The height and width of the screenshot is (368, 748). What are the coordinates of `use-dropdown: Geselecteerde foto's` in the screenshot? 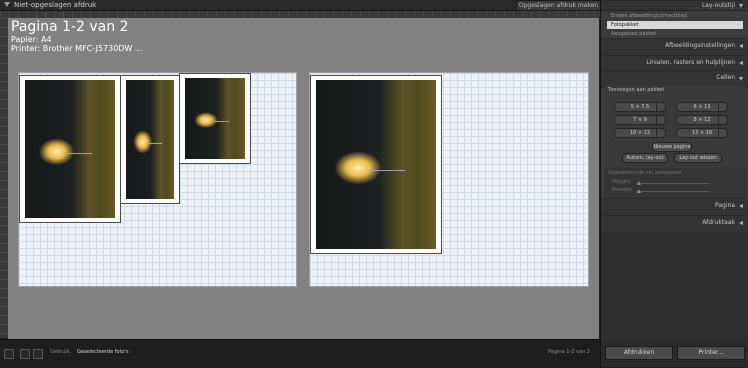 It's located at (103, 352).